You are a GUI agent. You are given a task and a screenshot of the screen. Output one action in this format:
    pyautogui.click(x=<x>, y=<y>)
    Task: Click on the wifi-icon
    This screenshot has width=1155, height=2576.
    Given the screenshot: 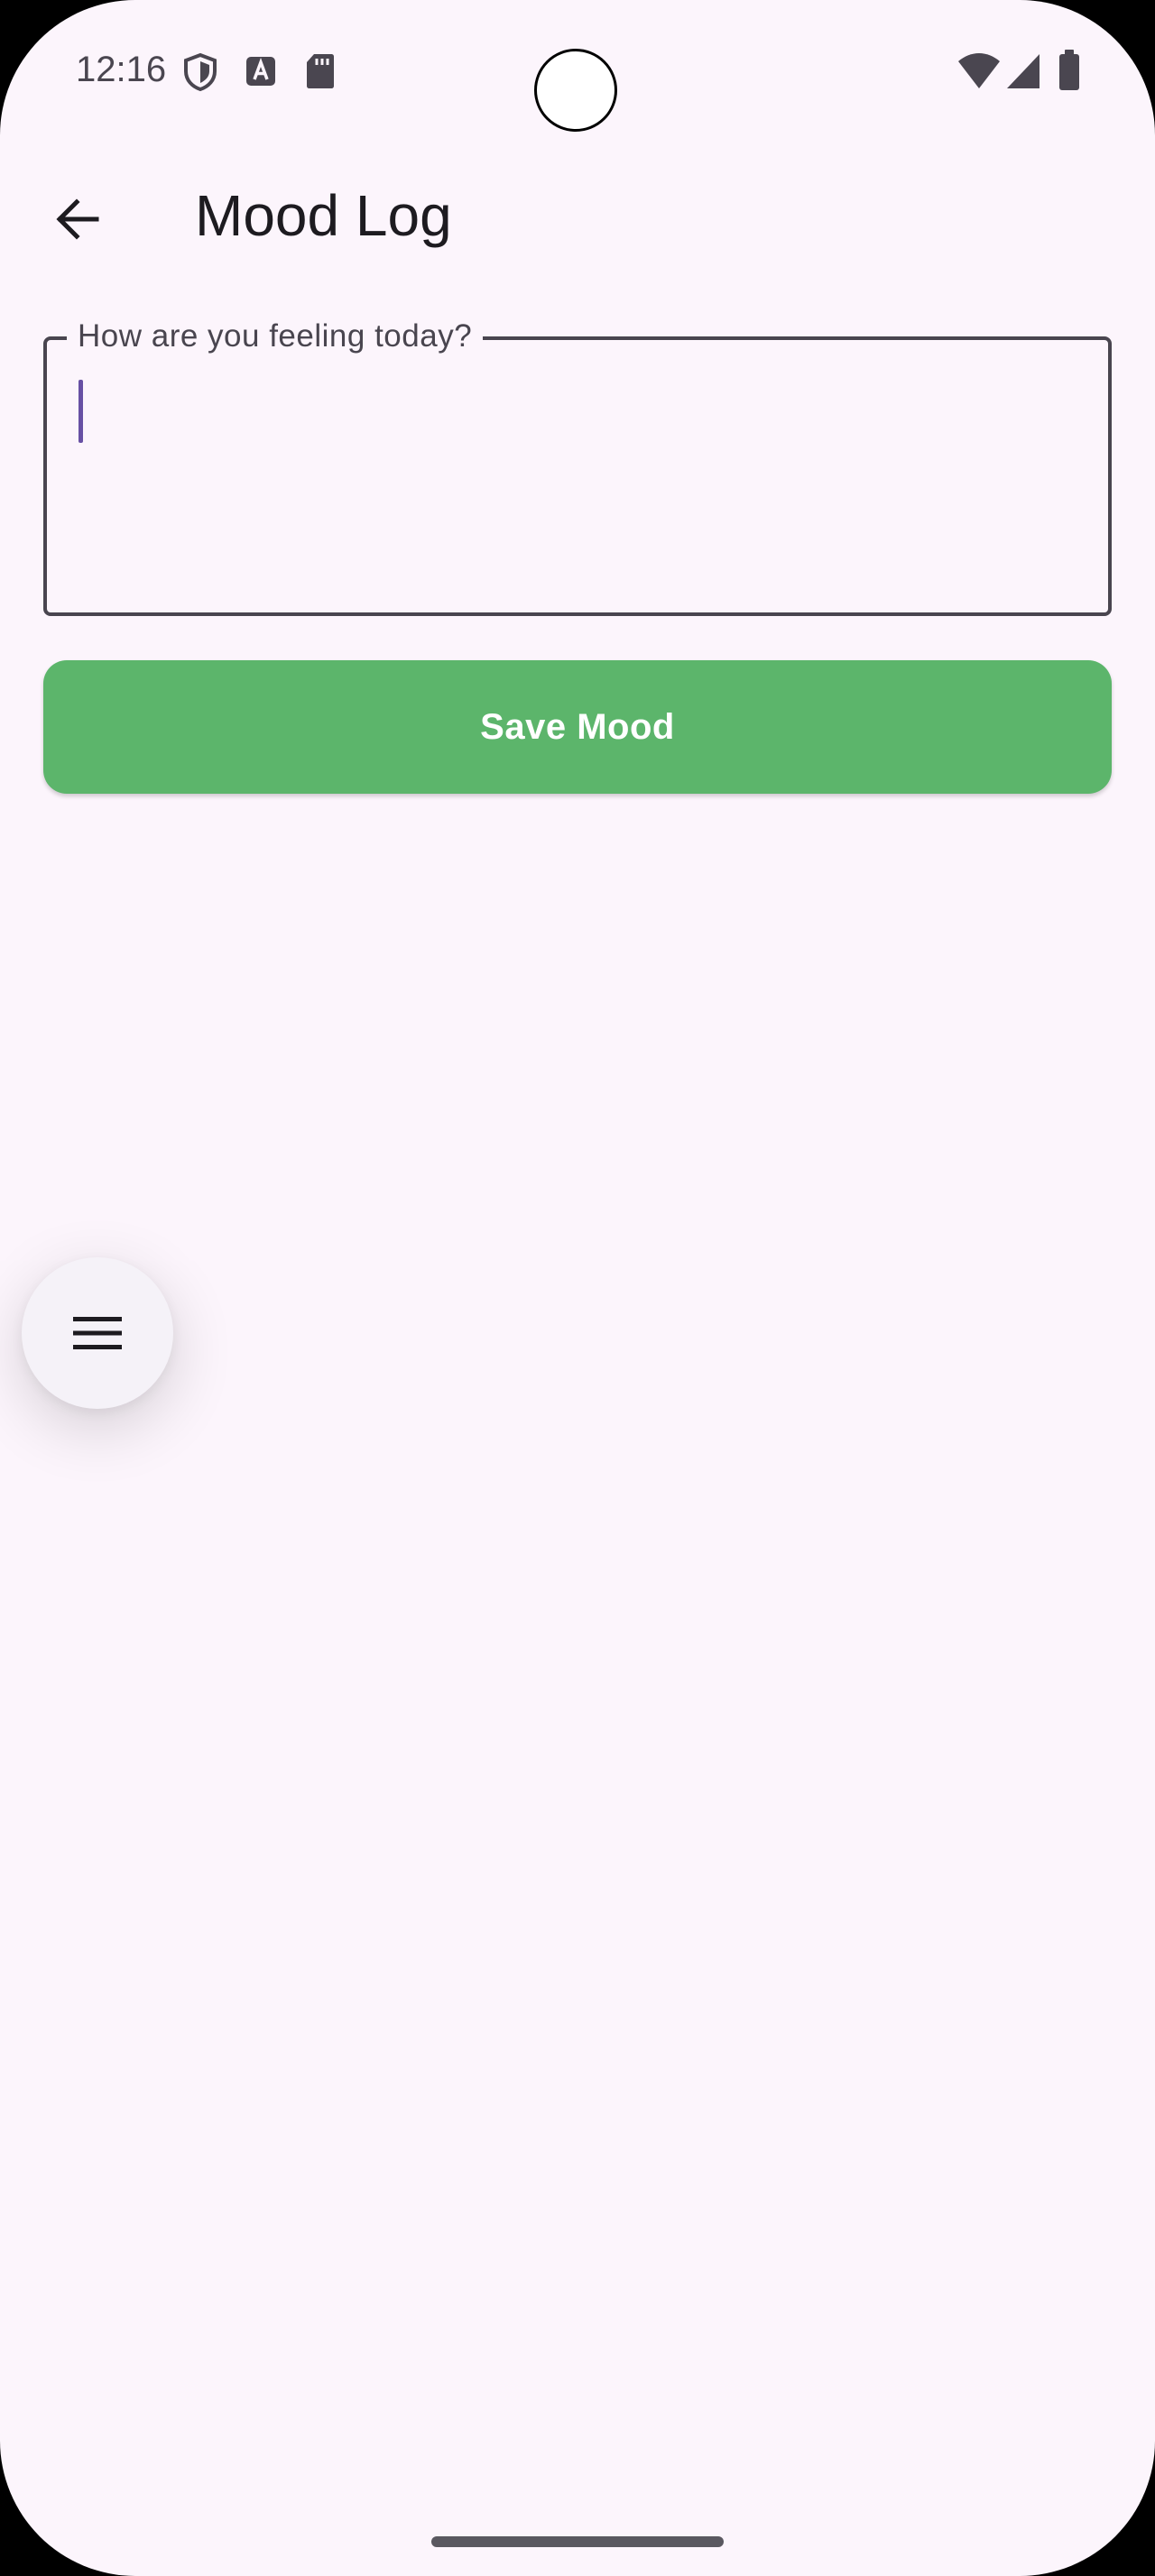 What is the action you would take?
    pyautogui.click(x=979, y=70)
    